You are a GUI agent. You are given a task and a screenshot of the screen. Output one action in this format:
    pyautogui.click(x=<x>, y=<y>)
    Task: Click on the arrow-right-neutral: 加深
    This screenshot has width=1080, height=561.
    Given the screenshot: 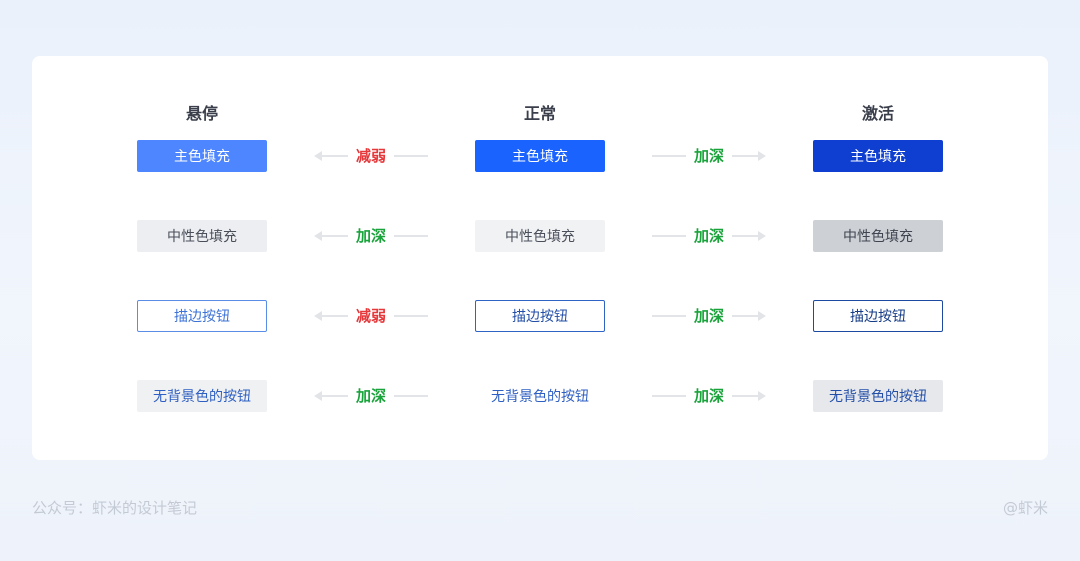 What is the action you would take?
    pyautogui.click(x=709, y=236)
    